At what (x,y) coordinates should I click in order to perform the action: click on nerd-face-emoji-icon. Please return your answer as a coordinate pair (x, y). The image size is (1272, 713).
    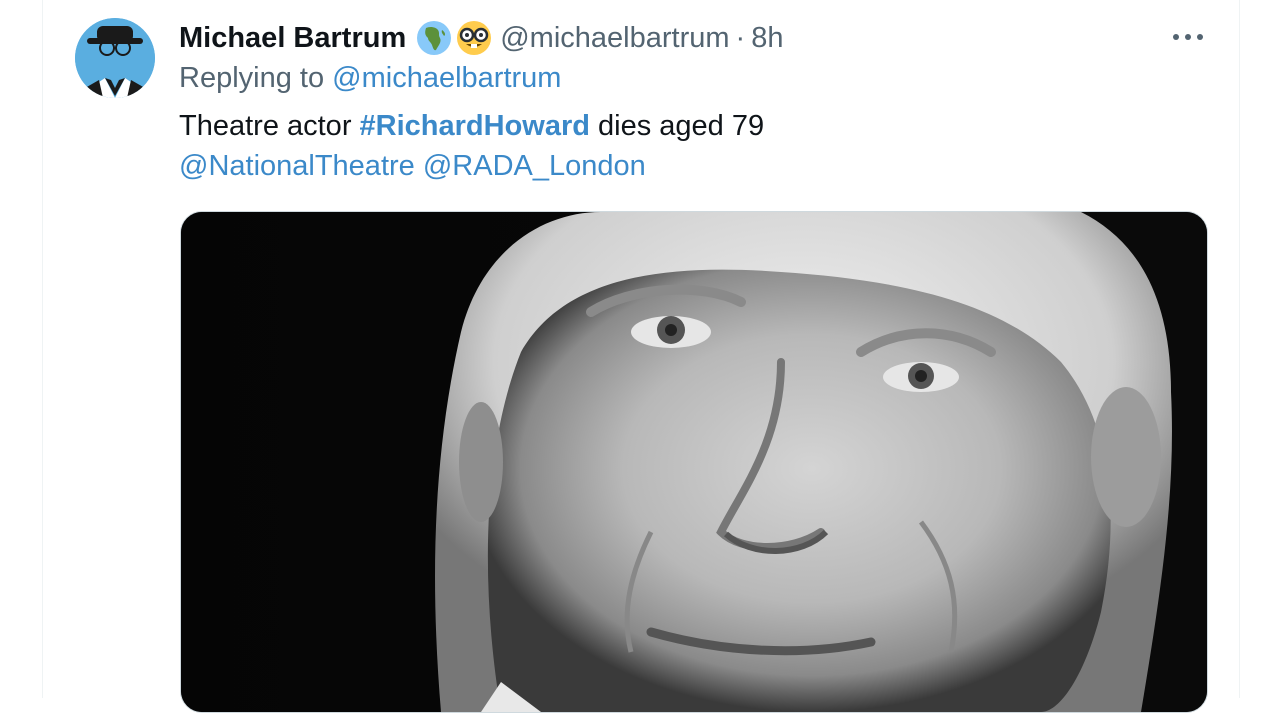
    Looking at the image, I should click on (474, 38).